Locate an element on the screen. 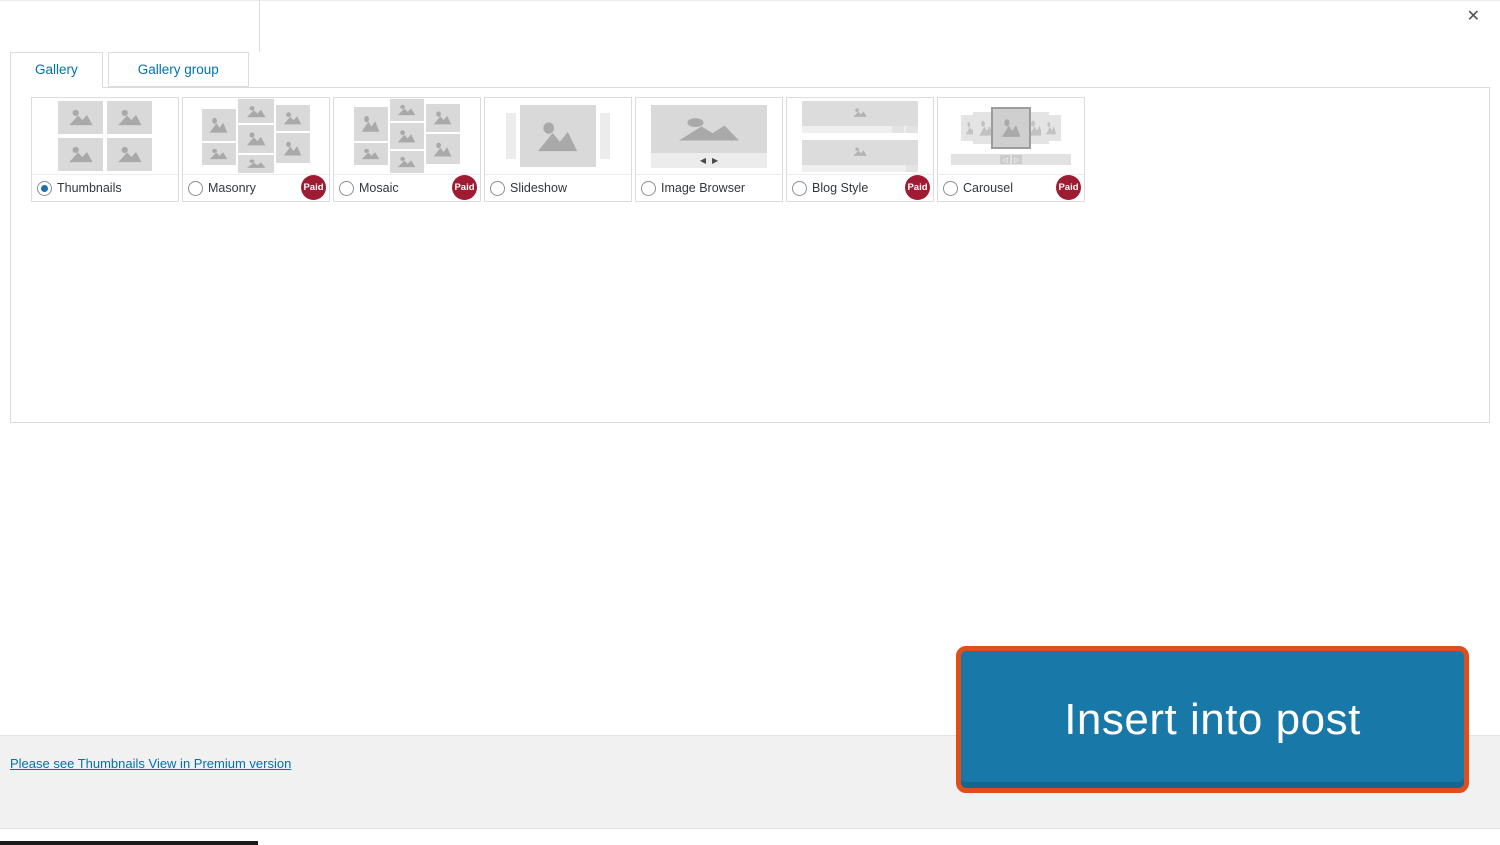 This screenshot has width=1500, height=845. insert-into-post-button: Insert into post is located at coordinates (1212, 719).